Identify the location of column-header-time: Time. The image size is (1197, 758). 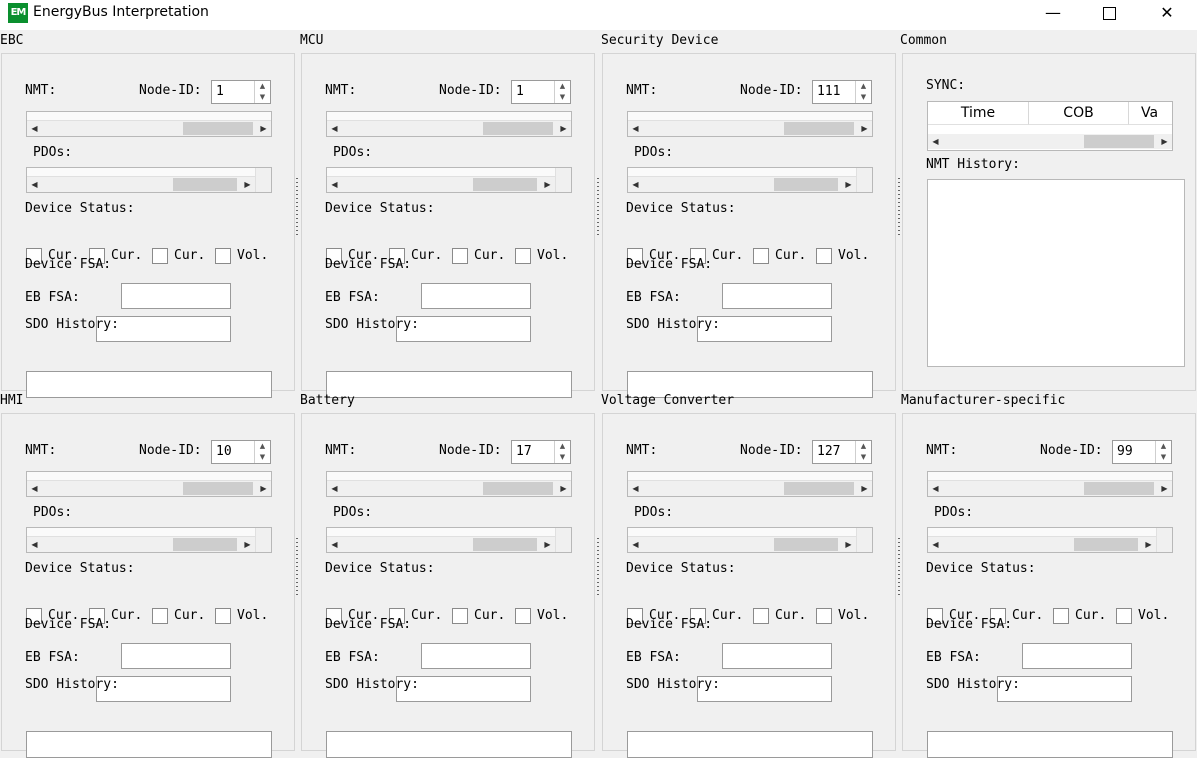
(978, 113).